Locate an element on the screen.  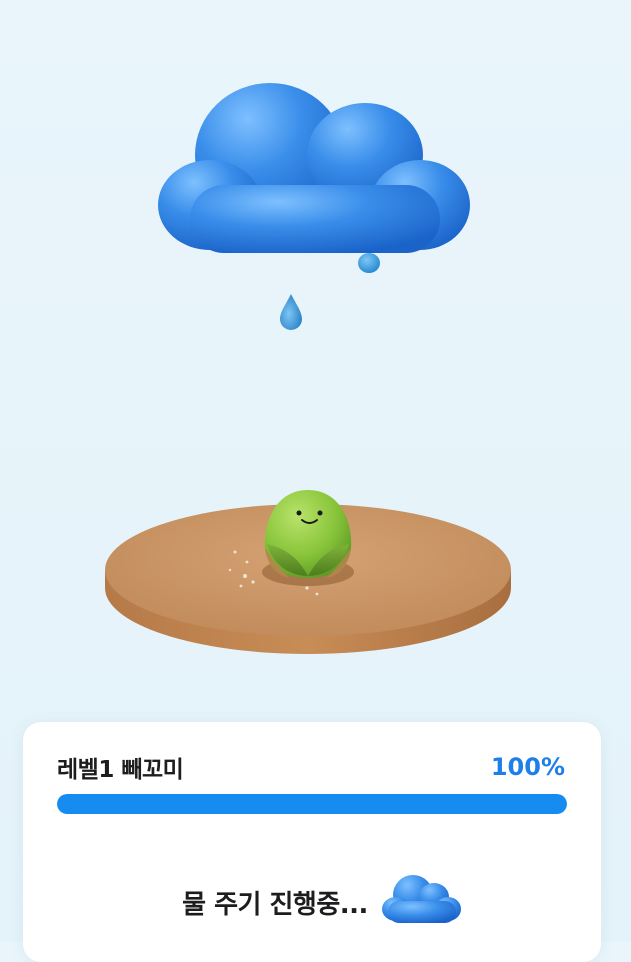
soil-disc-icon is located at coordinates (308, 572).